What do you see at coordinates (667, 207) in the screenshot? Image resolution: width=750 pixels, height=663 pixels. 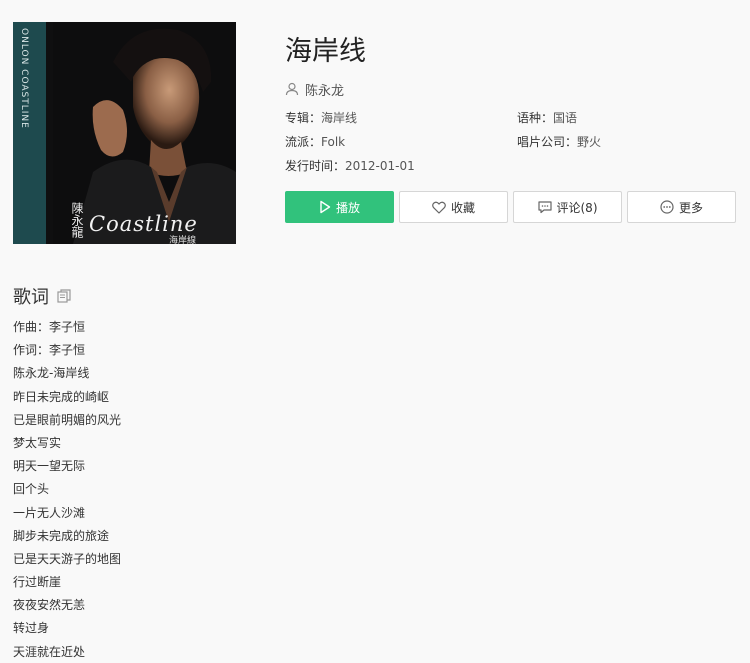 I see `more-icon` at bounding box center [667, 207].